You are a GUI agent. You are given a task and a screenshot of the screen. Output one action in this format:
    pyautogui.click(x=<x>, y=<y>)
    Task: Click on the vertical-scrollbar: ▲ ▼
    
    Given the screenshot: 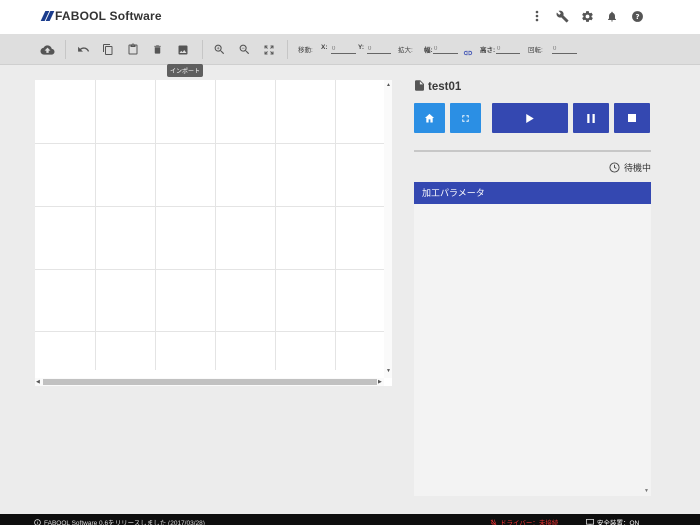 What is the action you would take?
    pyautogui.click(x=388, y=229)
    